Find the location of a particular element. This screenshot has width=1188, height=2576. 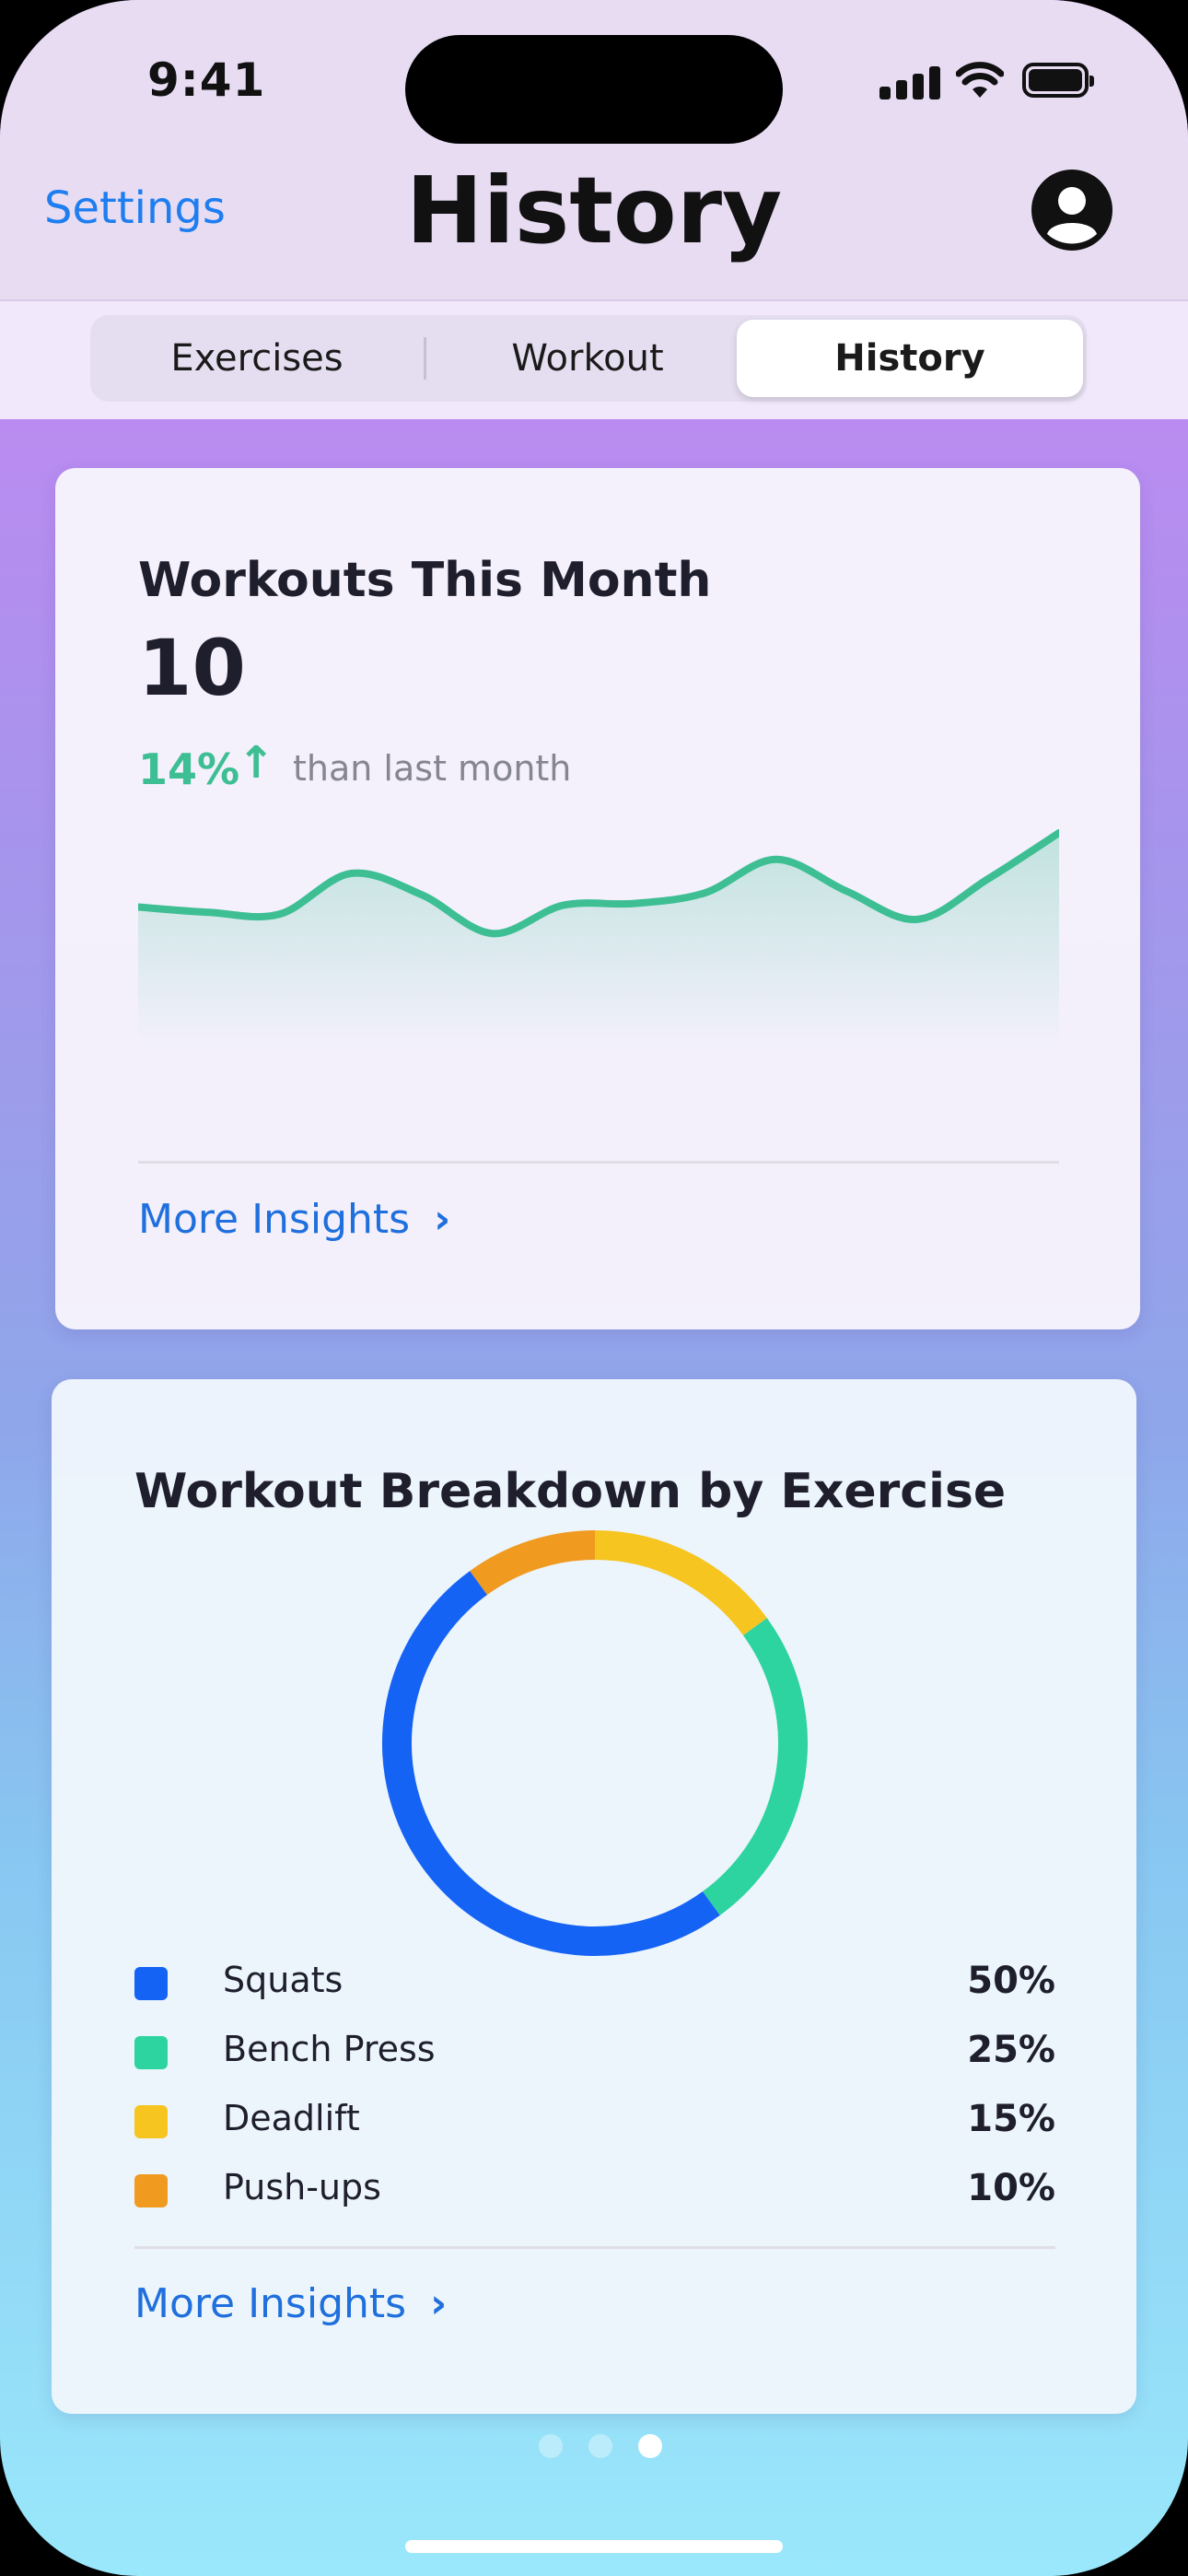

home-indicator is located at coordinates (594, 2546).